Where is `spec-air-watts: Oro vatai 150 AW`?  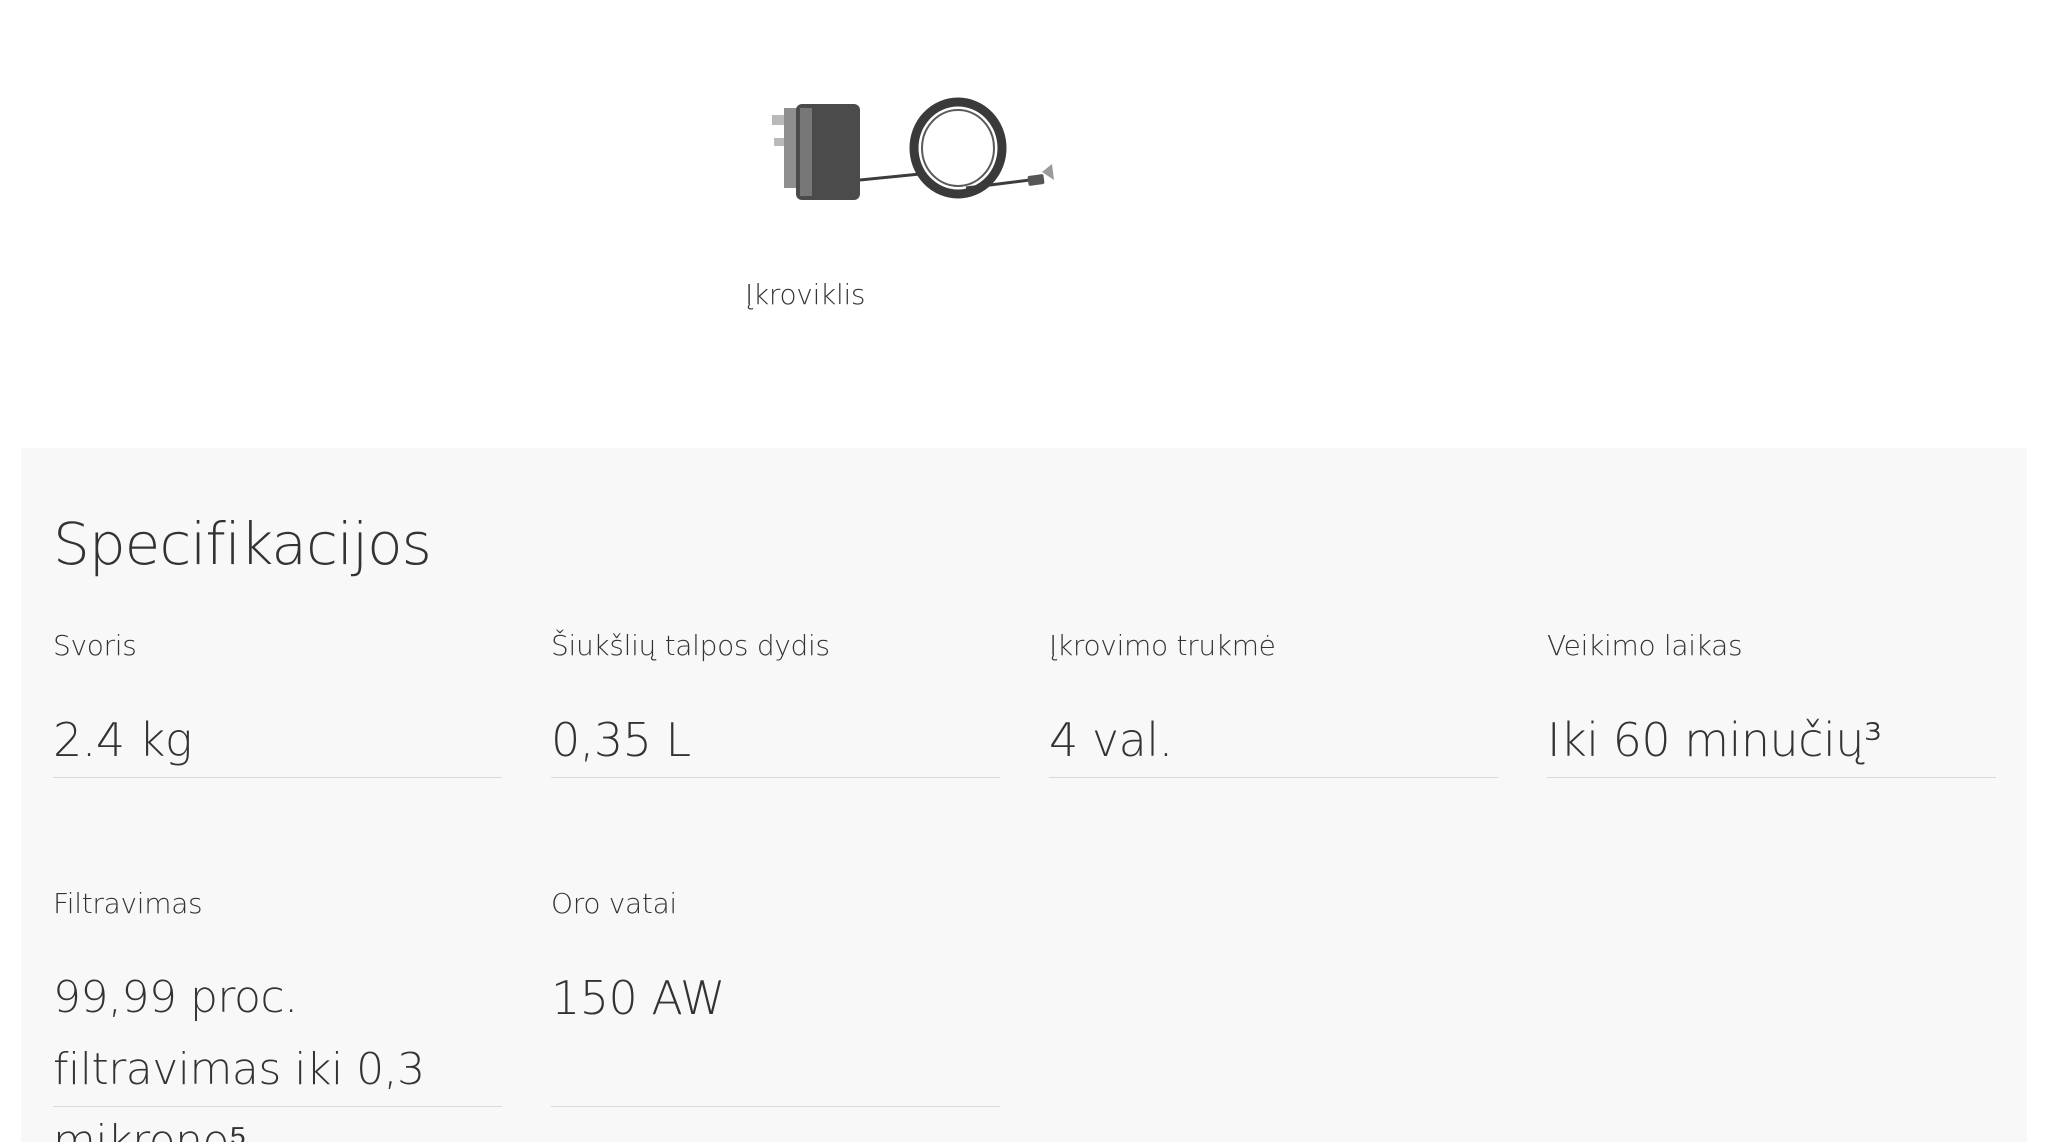 spec-air-watts: Oro vatai 150 AW is located at coordinates (775, 995).